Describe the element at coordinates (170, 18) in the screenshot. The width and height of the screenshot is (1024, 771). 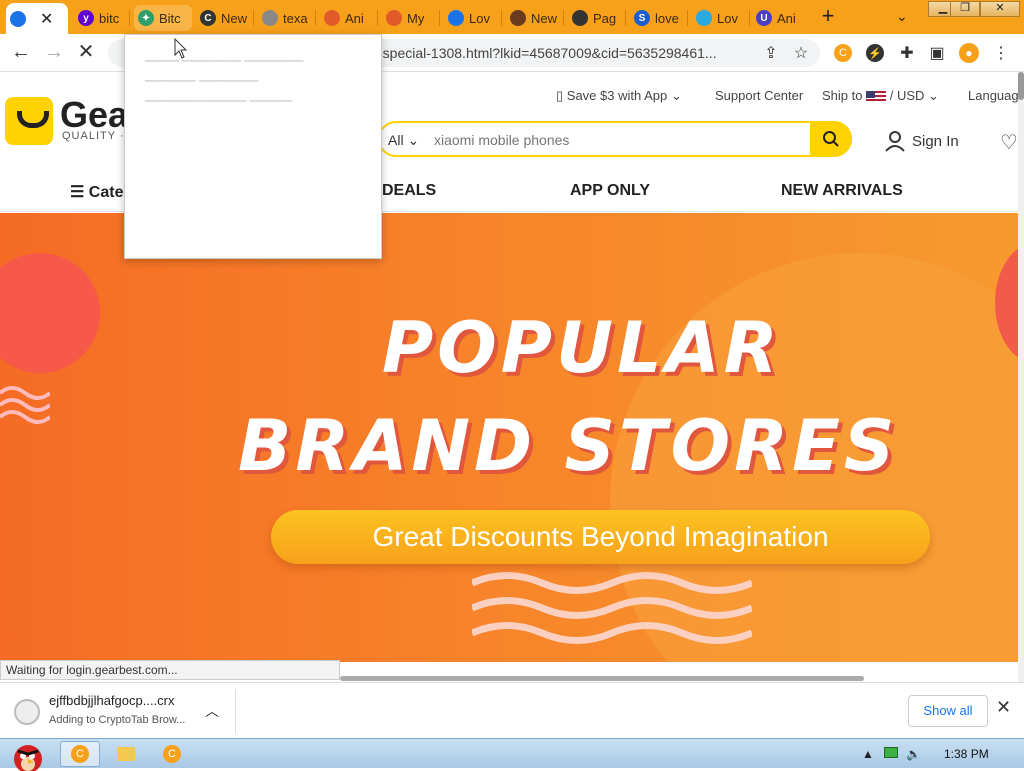
I see `tab-label: Bitc` at that location.